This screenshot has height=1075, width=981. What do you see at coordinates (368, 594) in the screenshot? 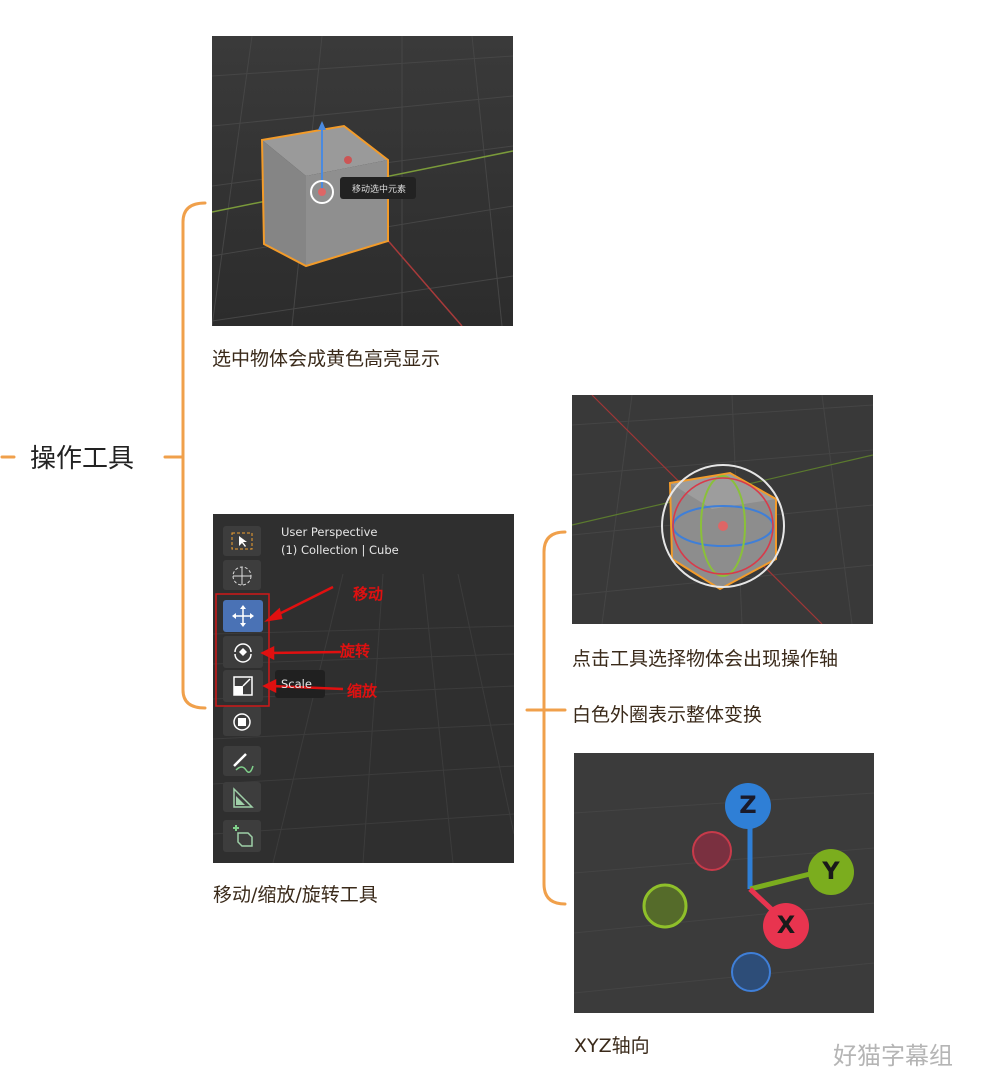
I see `annotation-move: 移动` at bounding box center [368, 594].